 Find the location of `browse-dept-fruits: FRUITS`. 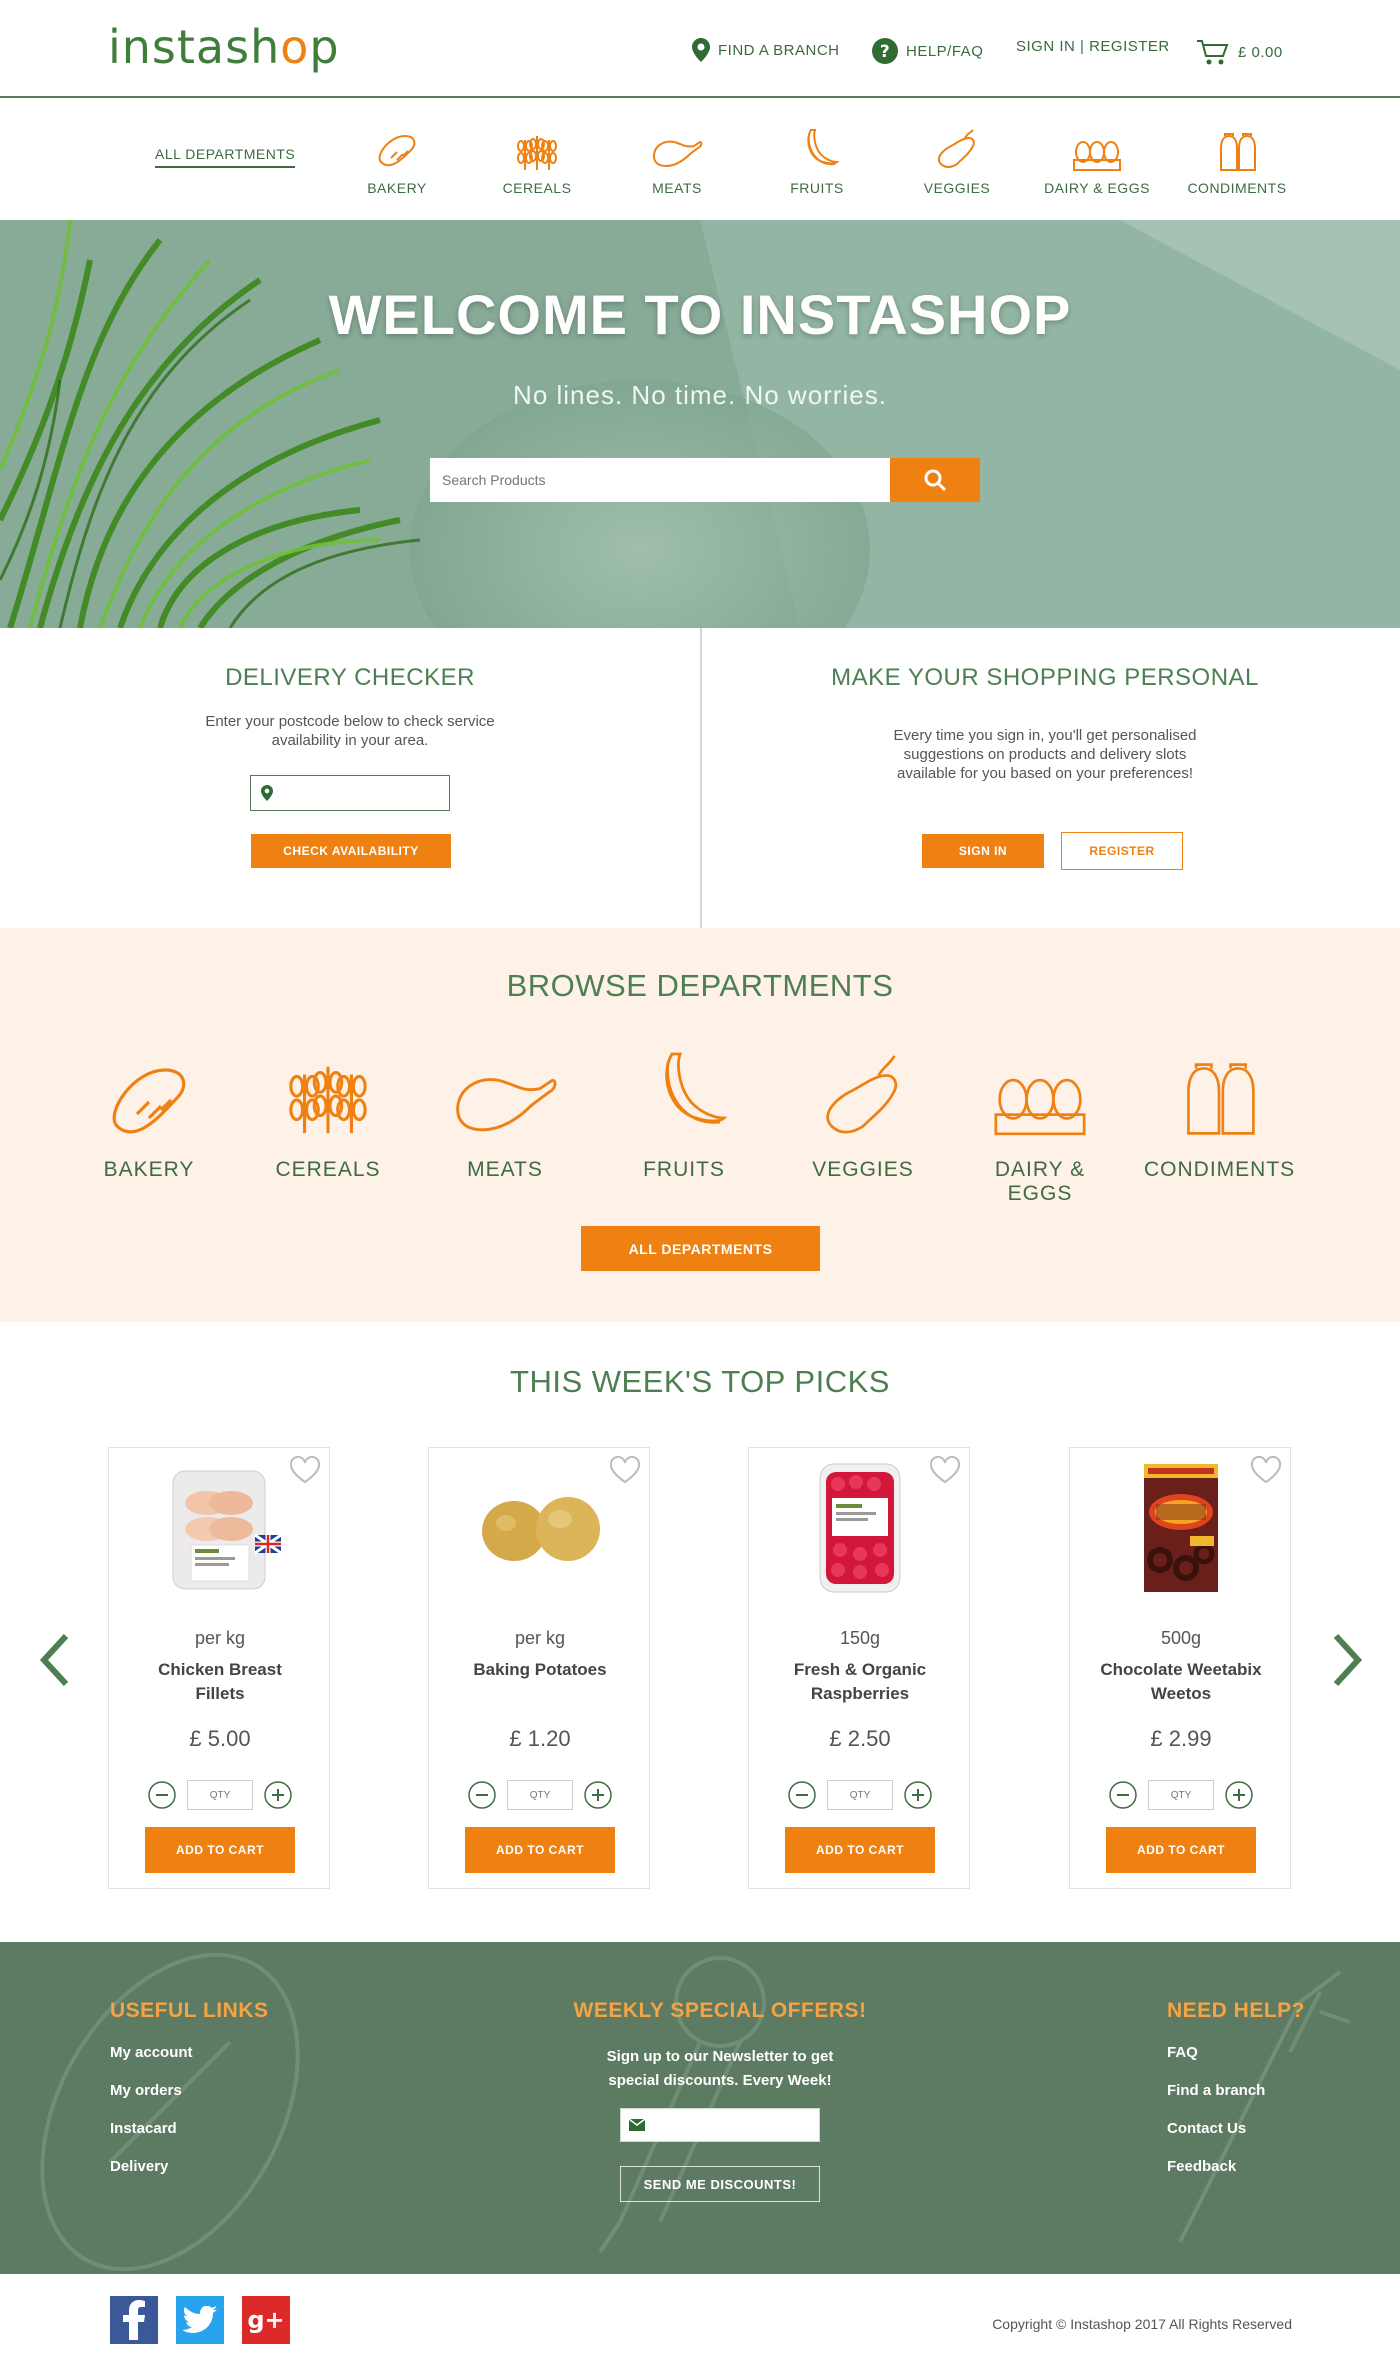

browse-dept-fruits: FRUITS is located at coordinates (684, 1115).